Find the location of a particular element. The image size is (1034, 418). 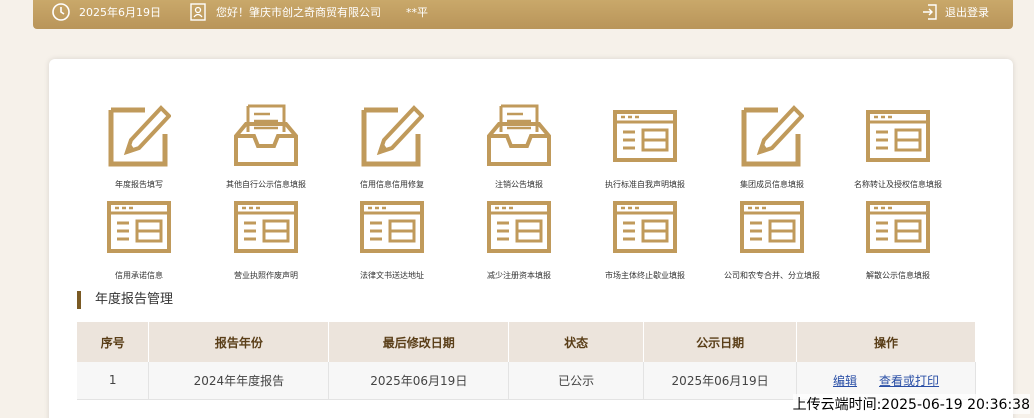

view-print-link: 查看或打印 is located at coordinates (909, 381).